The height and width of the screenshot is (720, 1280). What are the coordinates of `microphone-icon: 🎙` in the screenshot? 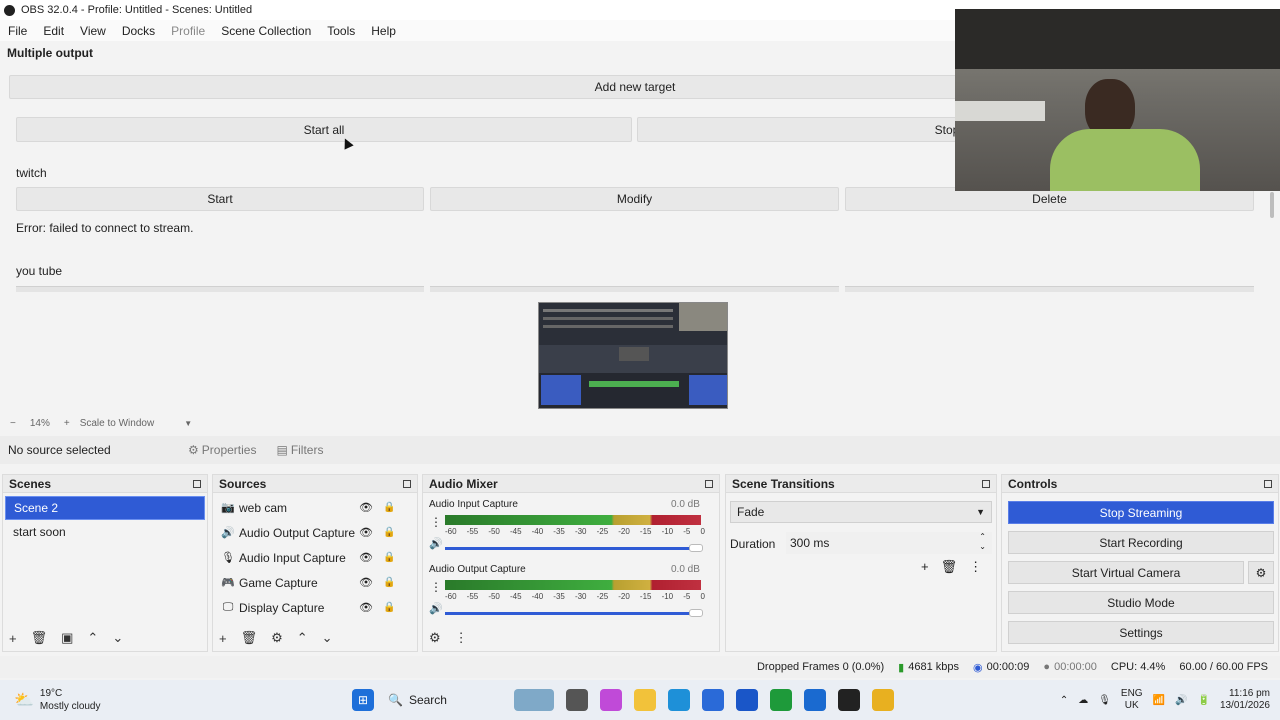 It's located at (1104, 700).